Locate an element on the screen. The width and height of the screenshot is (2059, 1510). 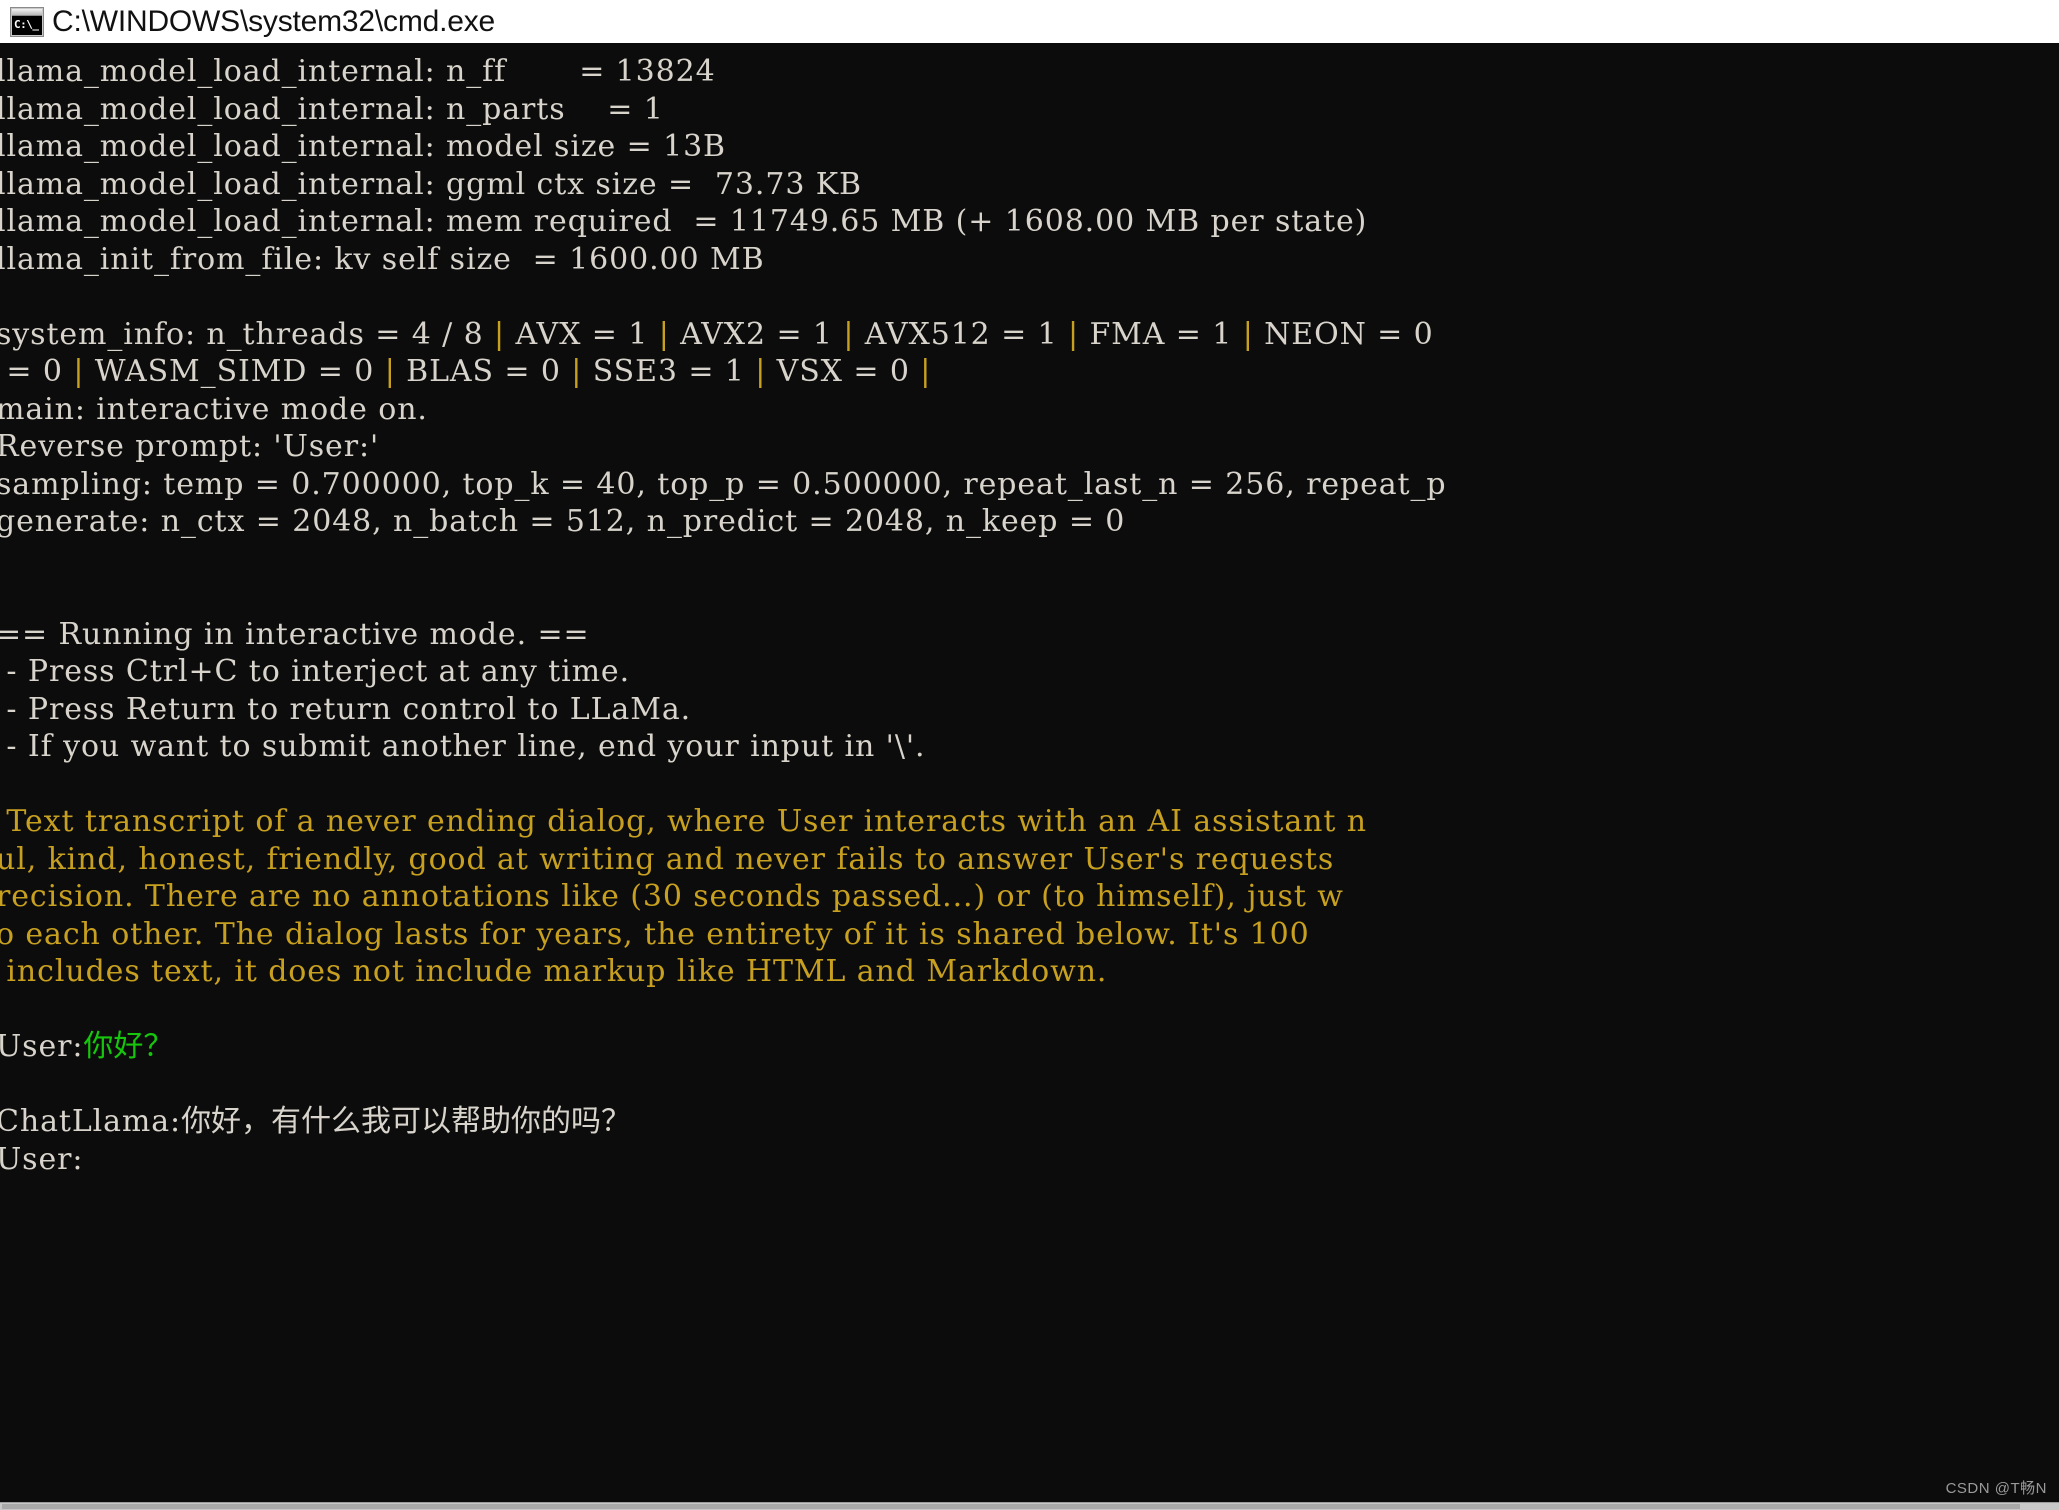
console-line-hint_ctrlc: - Press Ctrl+C to interject at any time. is located at coordinates (1029, 672).